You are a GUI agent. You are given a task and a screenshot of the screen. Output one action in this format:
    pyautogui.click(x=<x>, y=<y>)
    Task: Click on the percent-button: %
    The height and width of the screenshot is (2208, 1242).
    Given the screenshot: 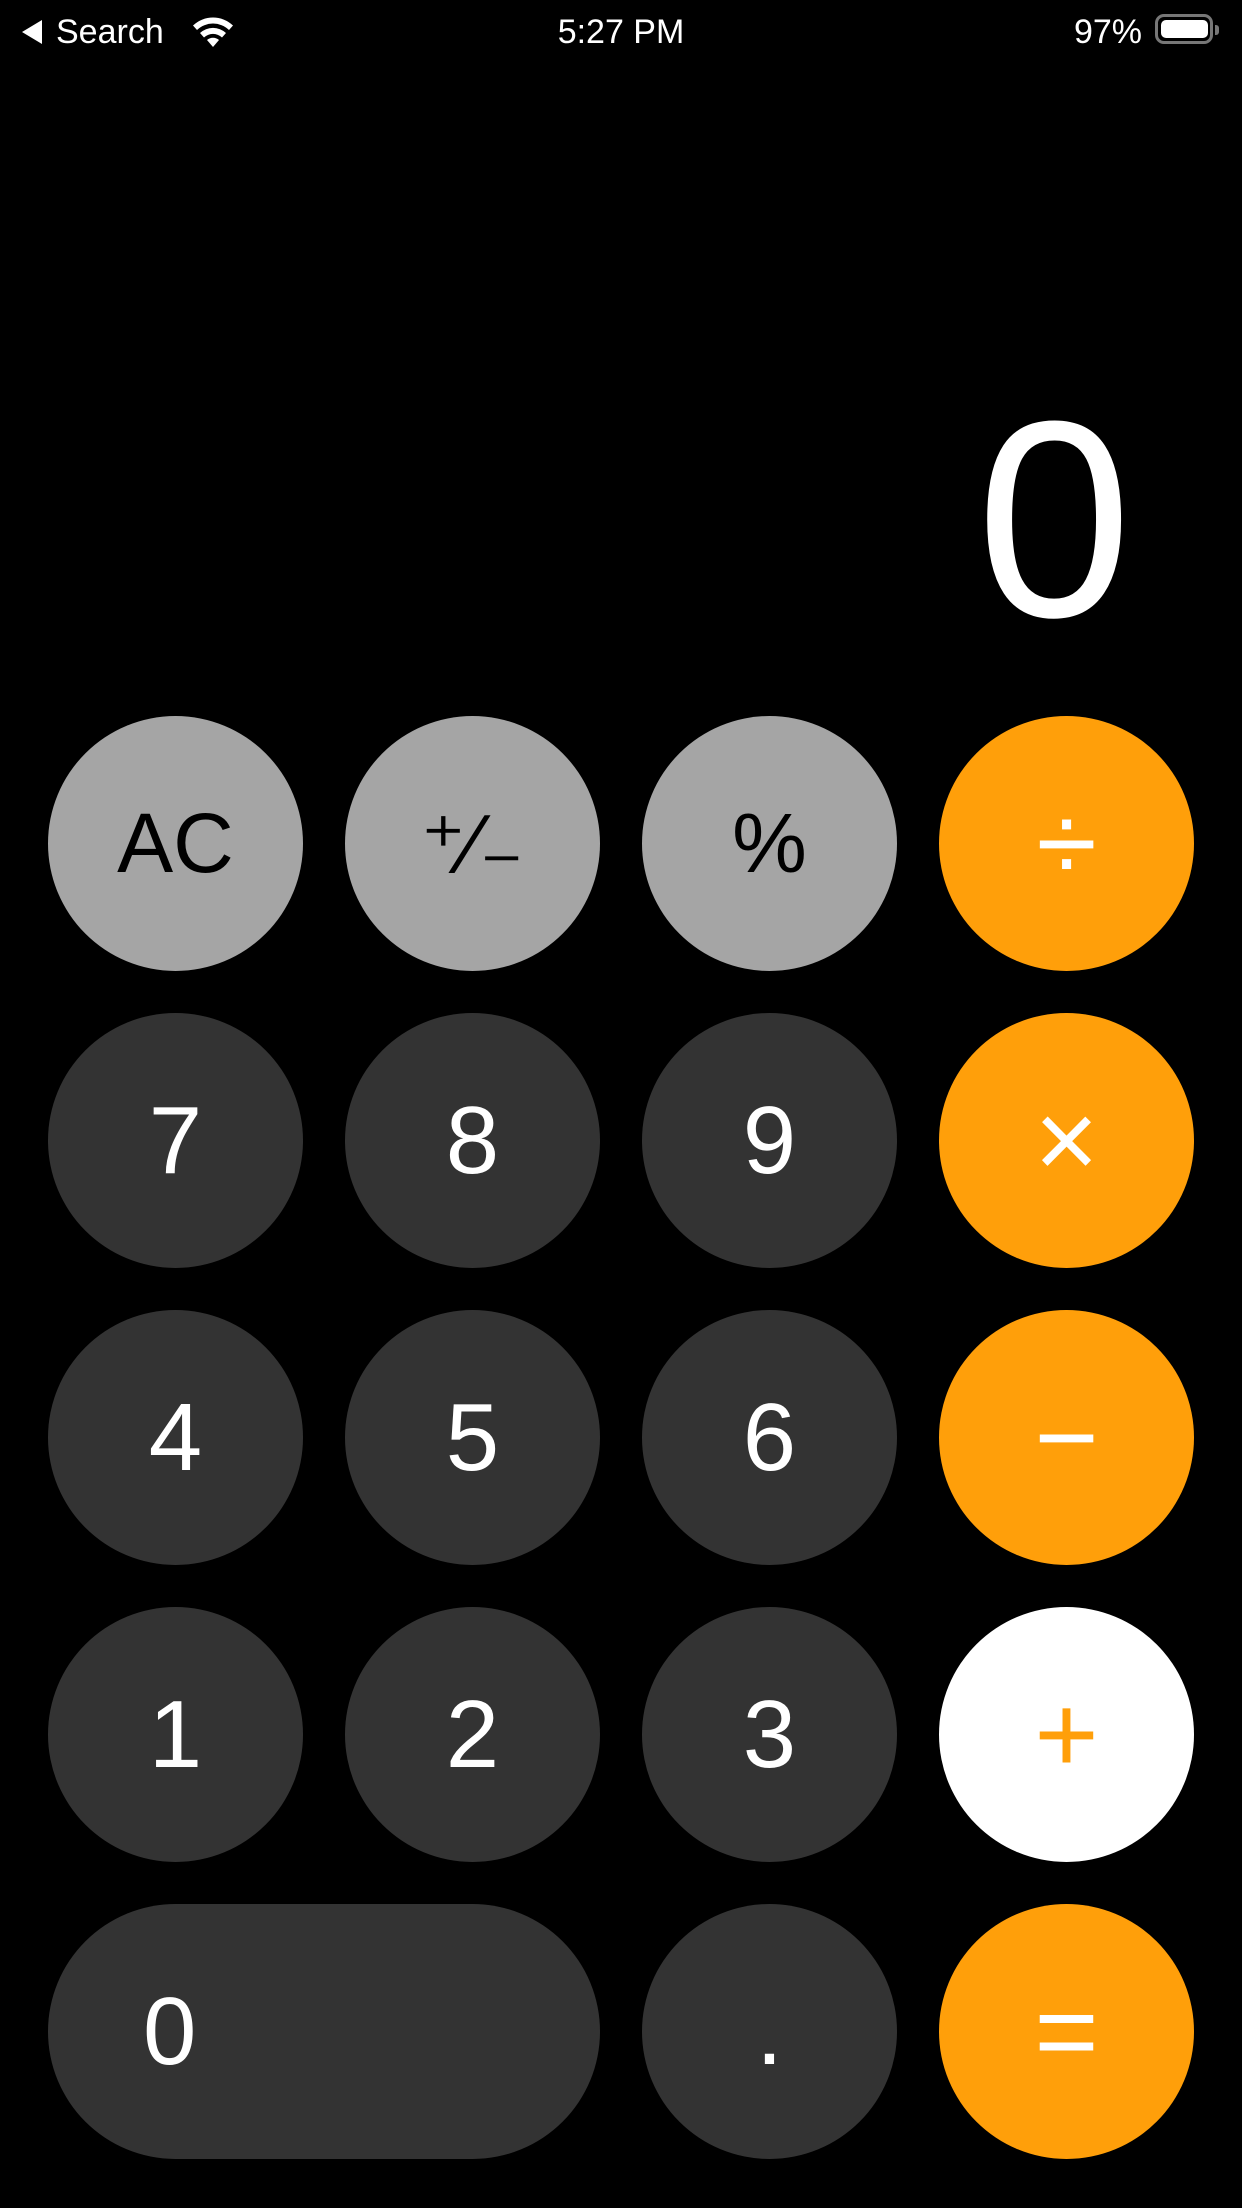 What is the action you would take?
    pyautogui.click(x=769, y=843)
    